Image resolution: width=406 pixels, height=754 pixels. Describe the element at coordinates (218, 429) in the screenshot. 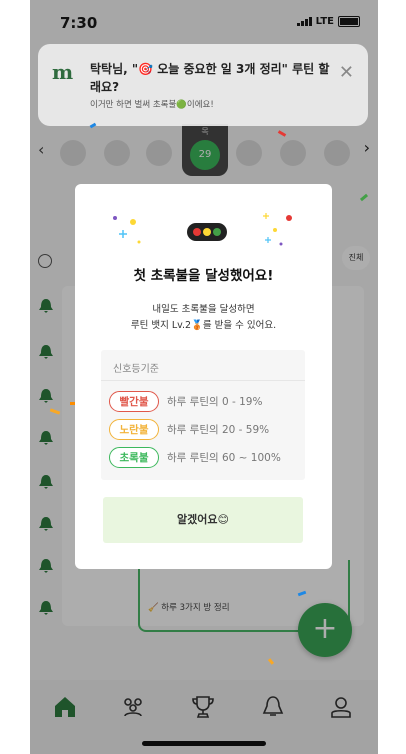

I see `criteria-text: 하루 루틴의 20 - 59%` at that location.